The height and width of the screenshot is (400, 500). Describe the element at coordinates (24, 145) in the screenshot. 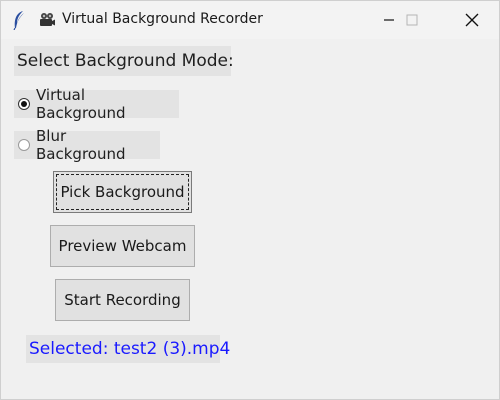

I see `radio-unselected-icon` at that location.